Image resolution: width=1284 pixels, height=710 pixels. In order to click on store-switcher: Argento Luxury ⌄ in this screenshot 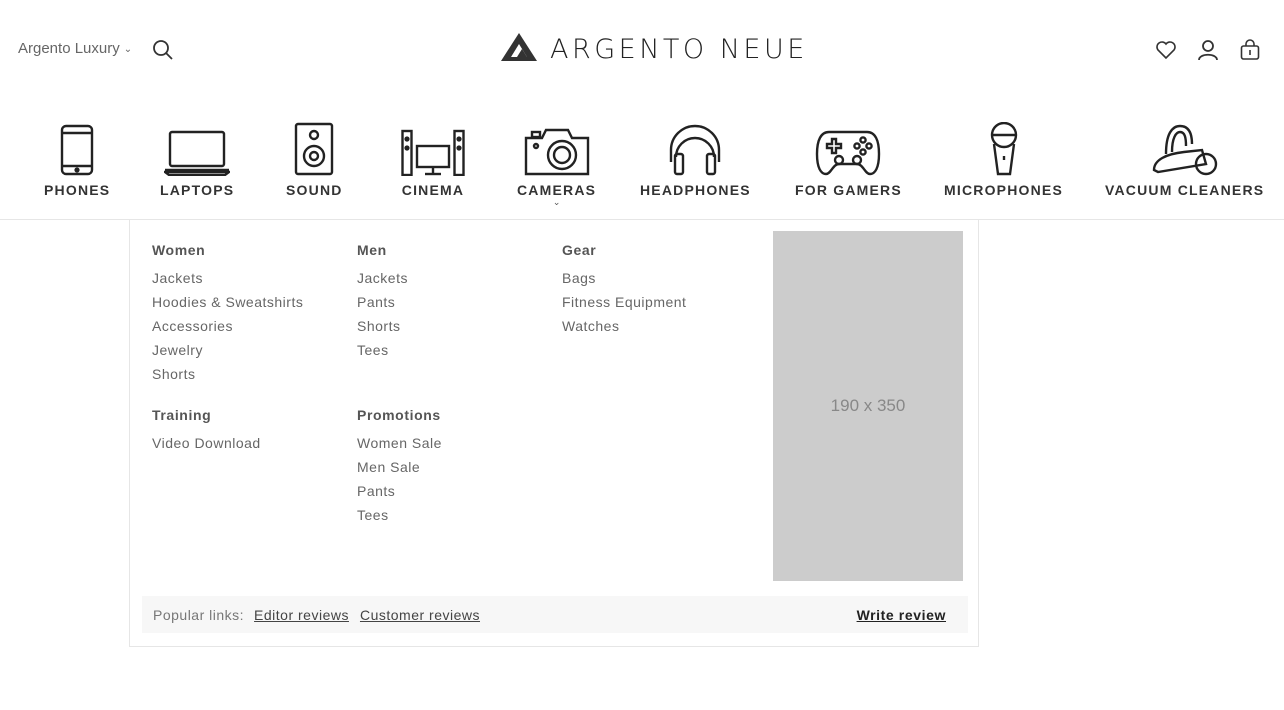, I will do `click(75, 48)`.